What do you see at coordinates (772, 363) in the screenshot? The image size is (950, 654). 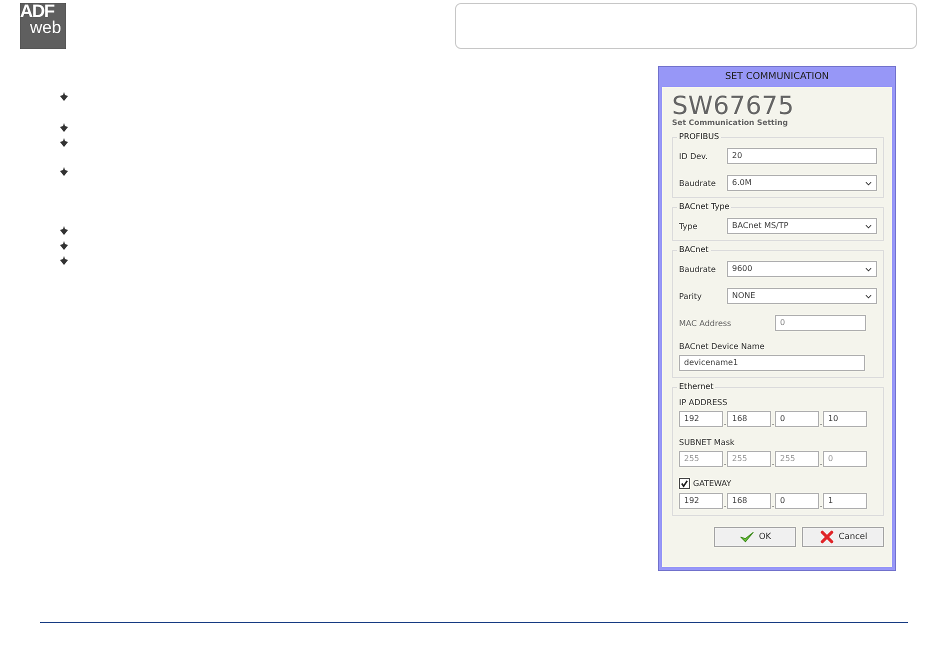 I see `input-field: devicename1` at bounding box center [772, 363].